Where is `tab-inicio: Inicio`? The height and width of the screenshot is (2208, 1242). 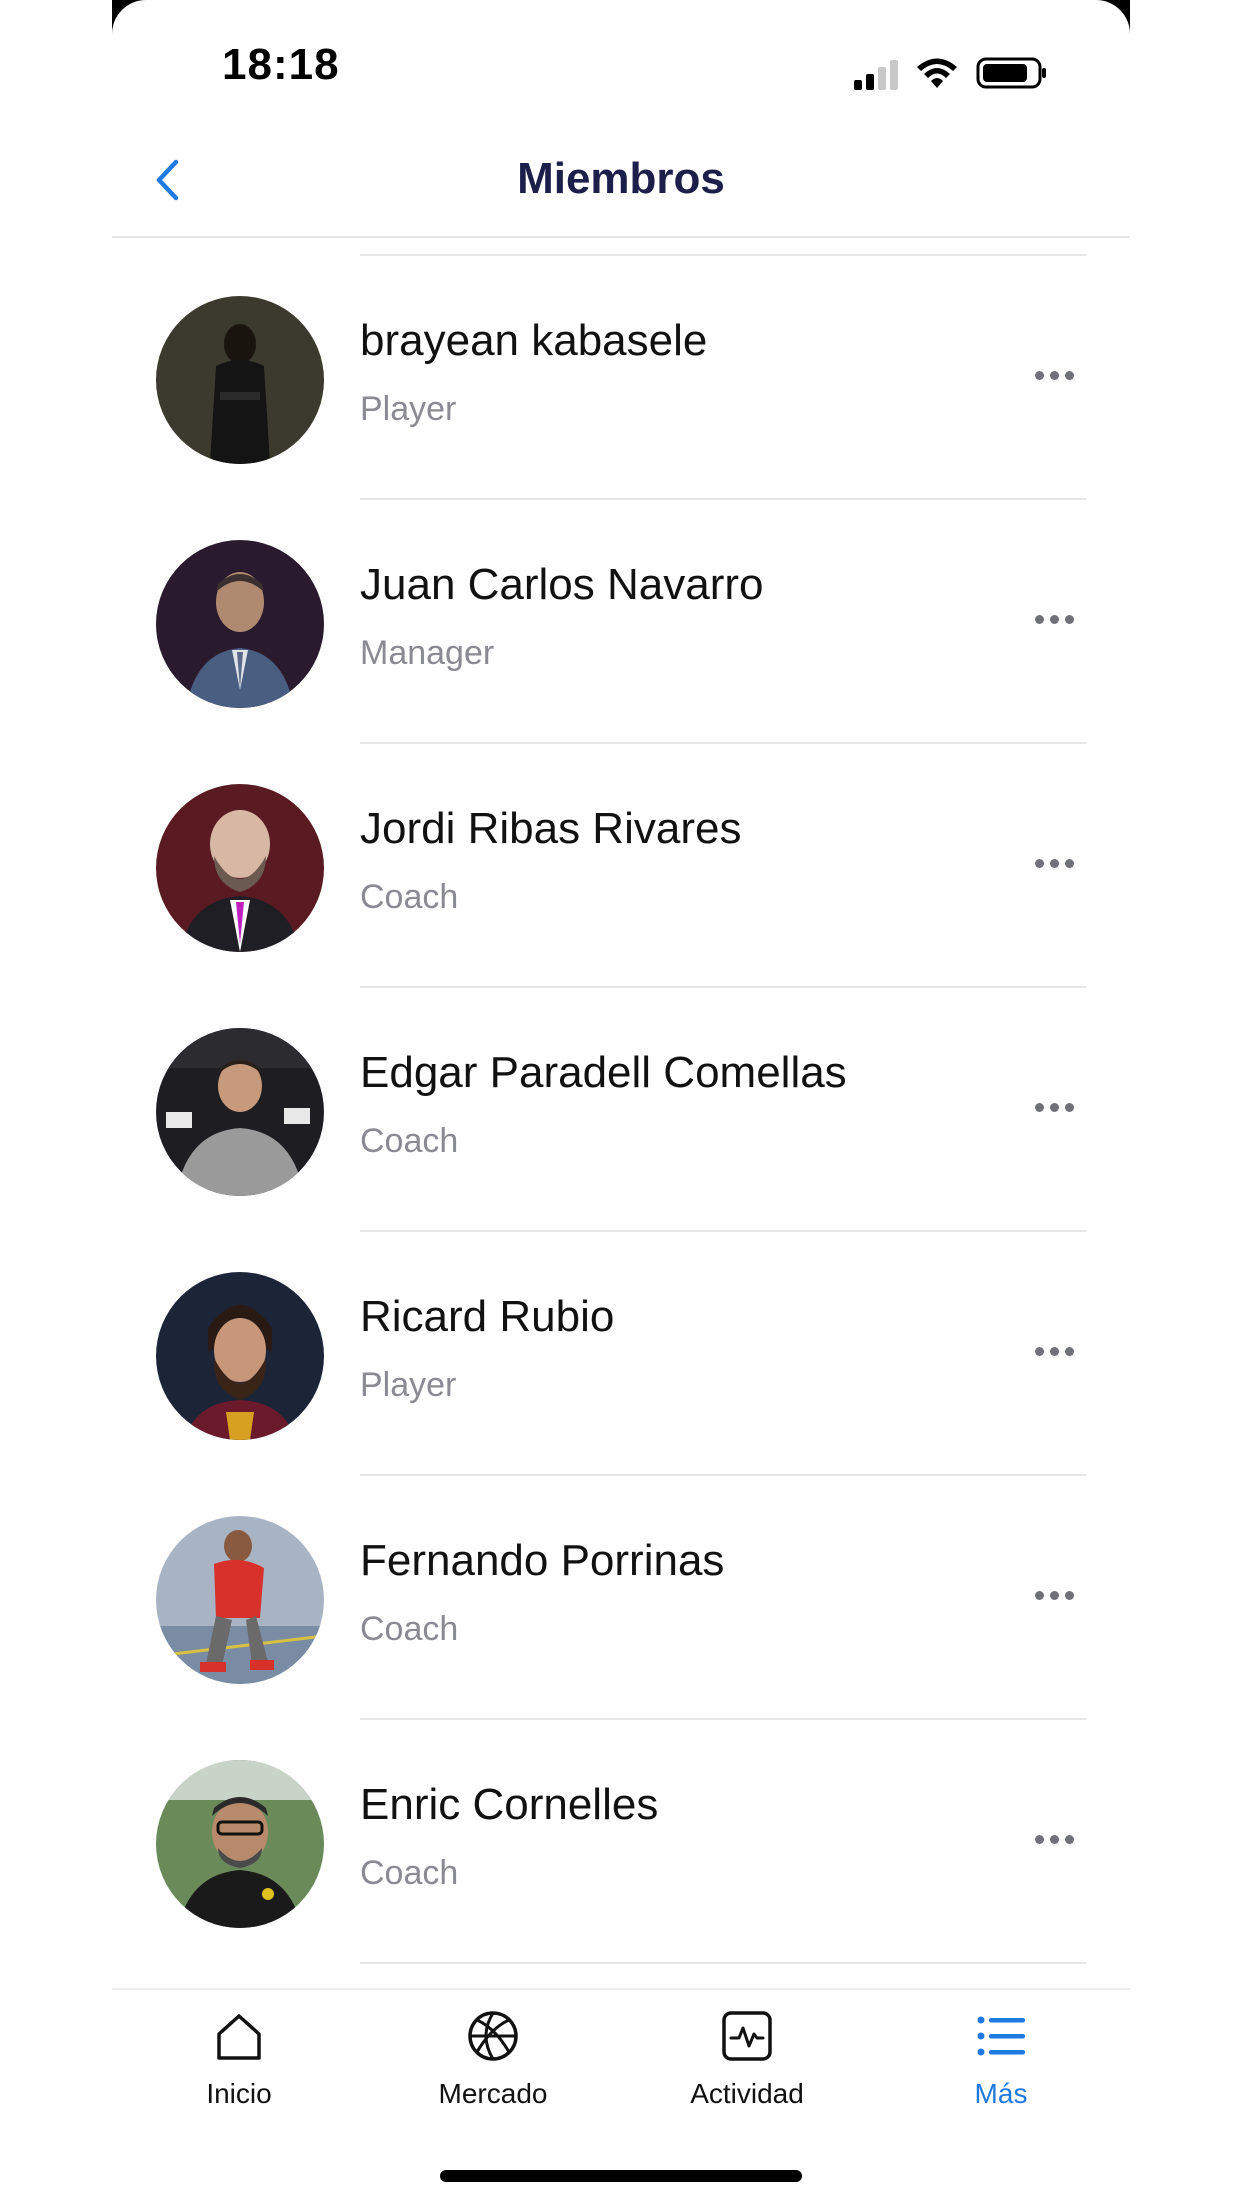
tab-inicio: Inicio is located at coordinates (239, 2071).